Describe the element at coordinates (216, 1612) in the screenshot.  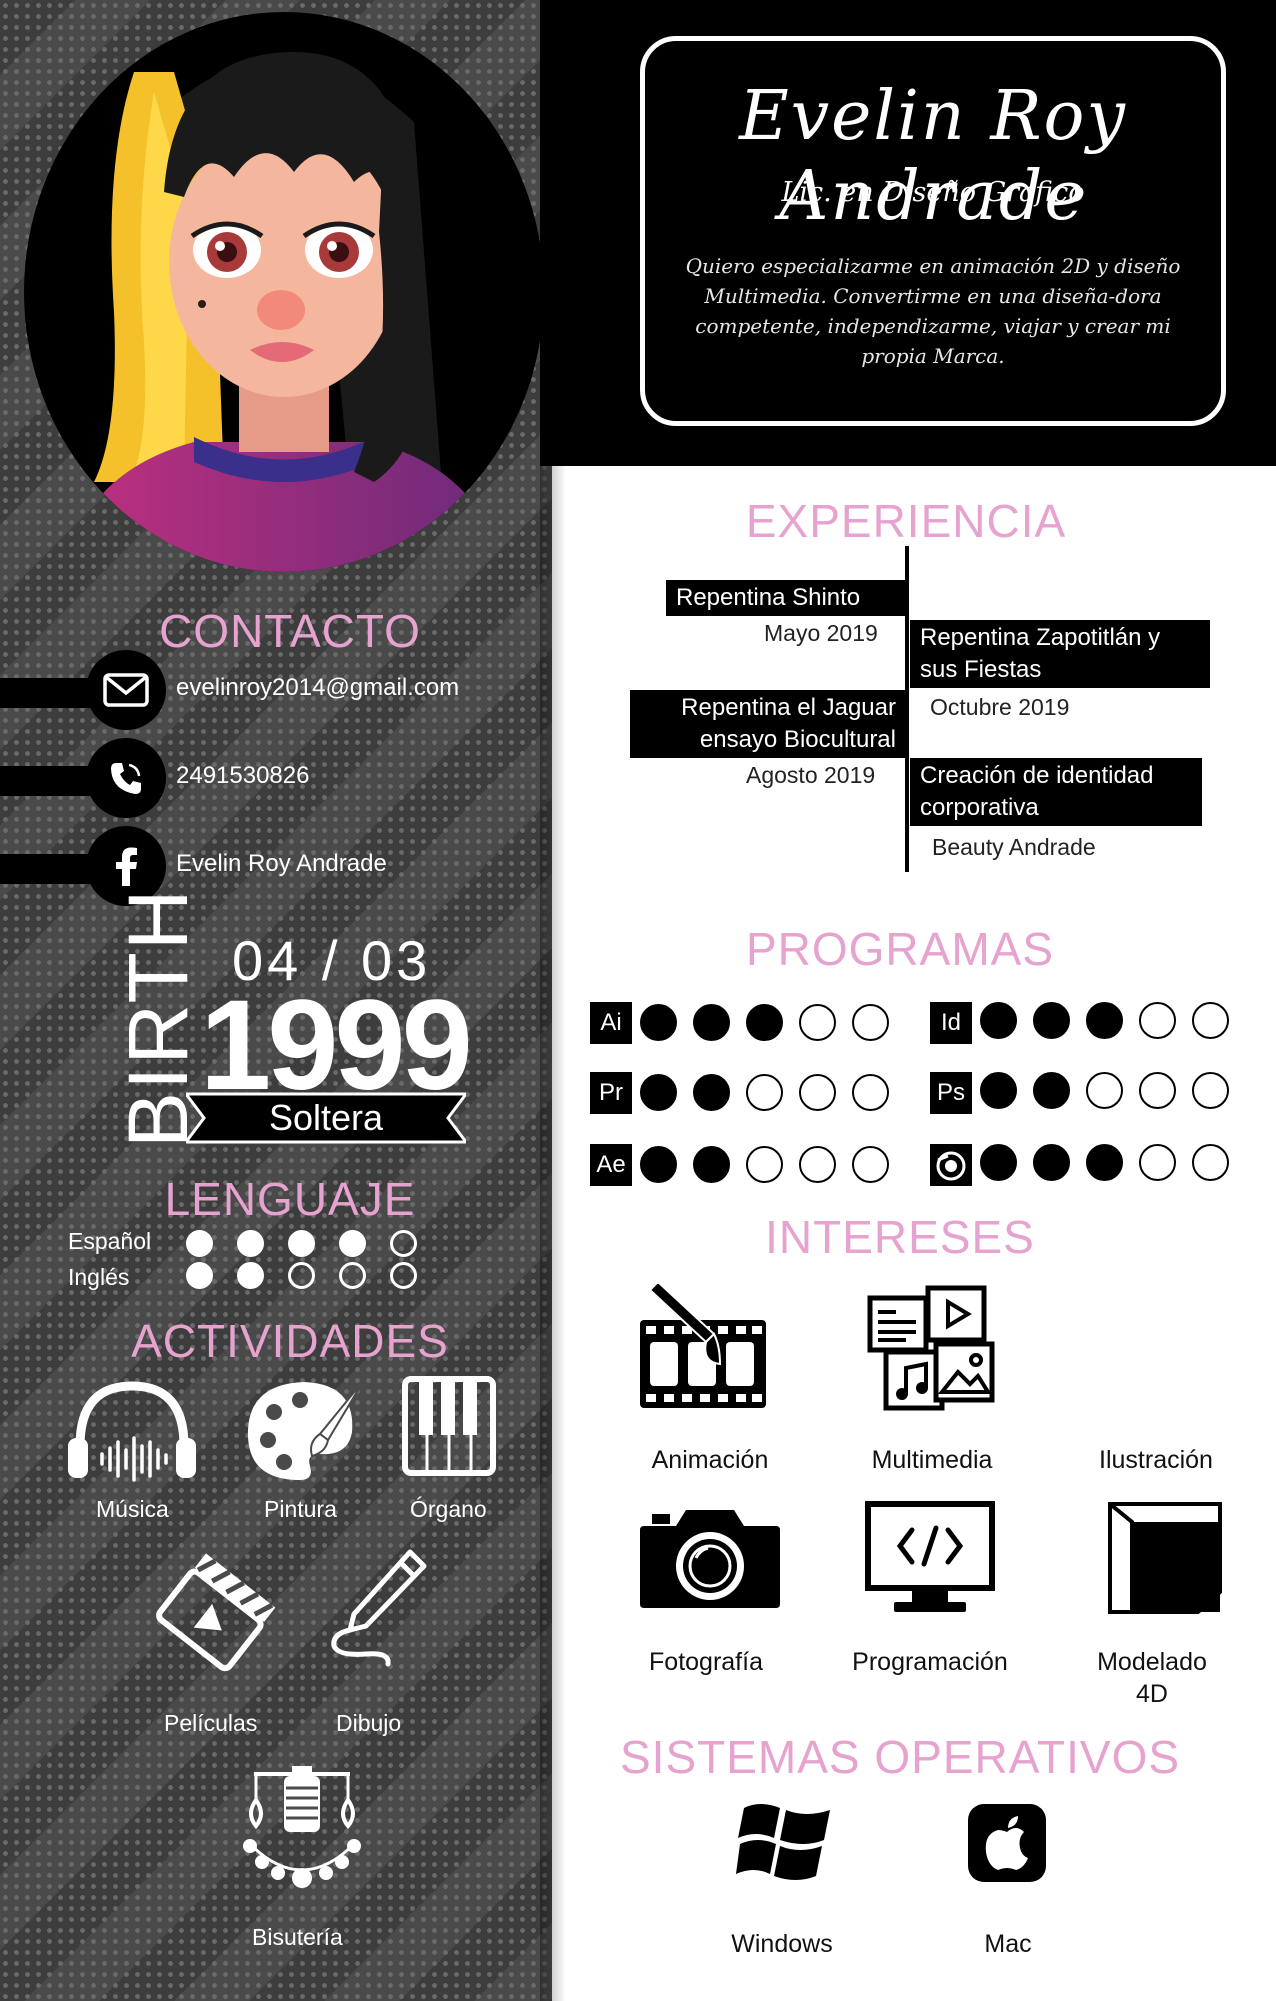
I see `clapperboard-icon` at that location.